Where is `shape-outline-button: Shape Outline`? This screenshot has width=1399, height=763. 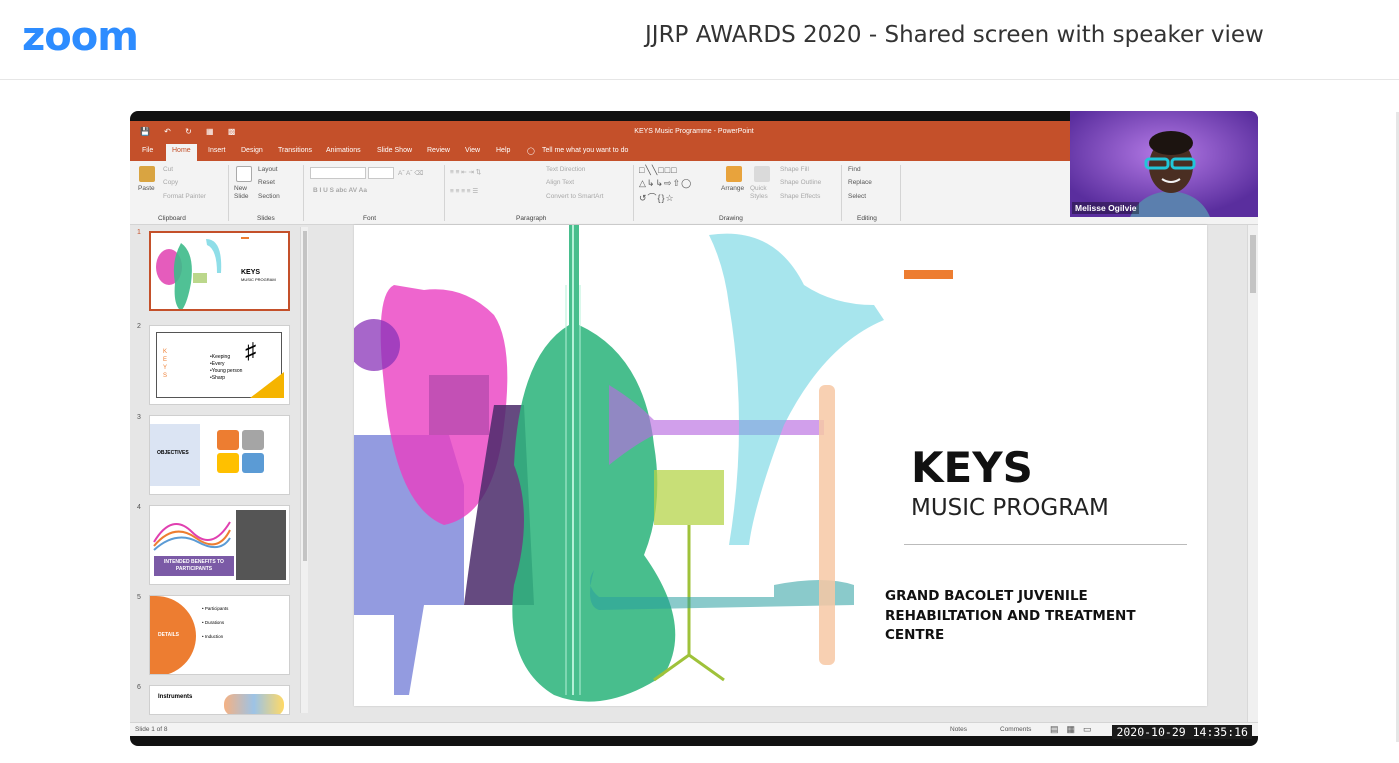 shape-outline-button: Shape Outline is located at coordinates (800, 182).